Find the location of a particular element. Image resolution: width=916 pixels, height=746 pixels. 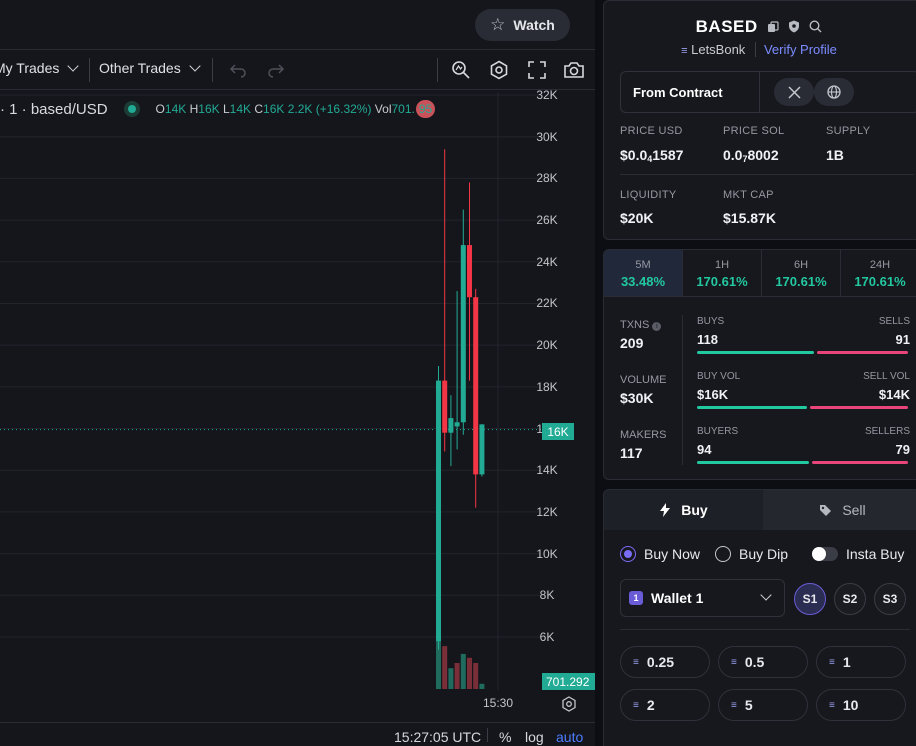

axis-settings-icon is located at coordinates (569, 704).